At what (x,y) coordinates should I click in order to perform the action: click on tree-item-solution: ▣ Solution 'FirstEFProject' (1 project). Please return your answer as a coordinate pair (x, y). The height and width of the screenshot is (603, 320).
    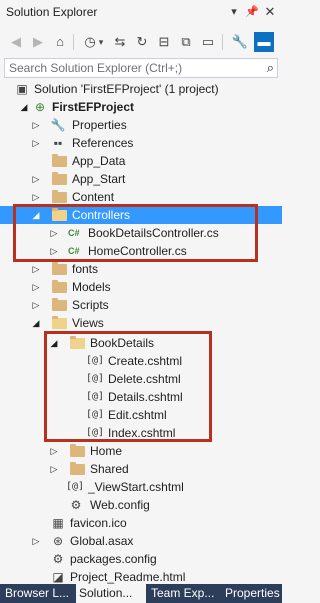
    Looking at the image, I should click on (141, 89).